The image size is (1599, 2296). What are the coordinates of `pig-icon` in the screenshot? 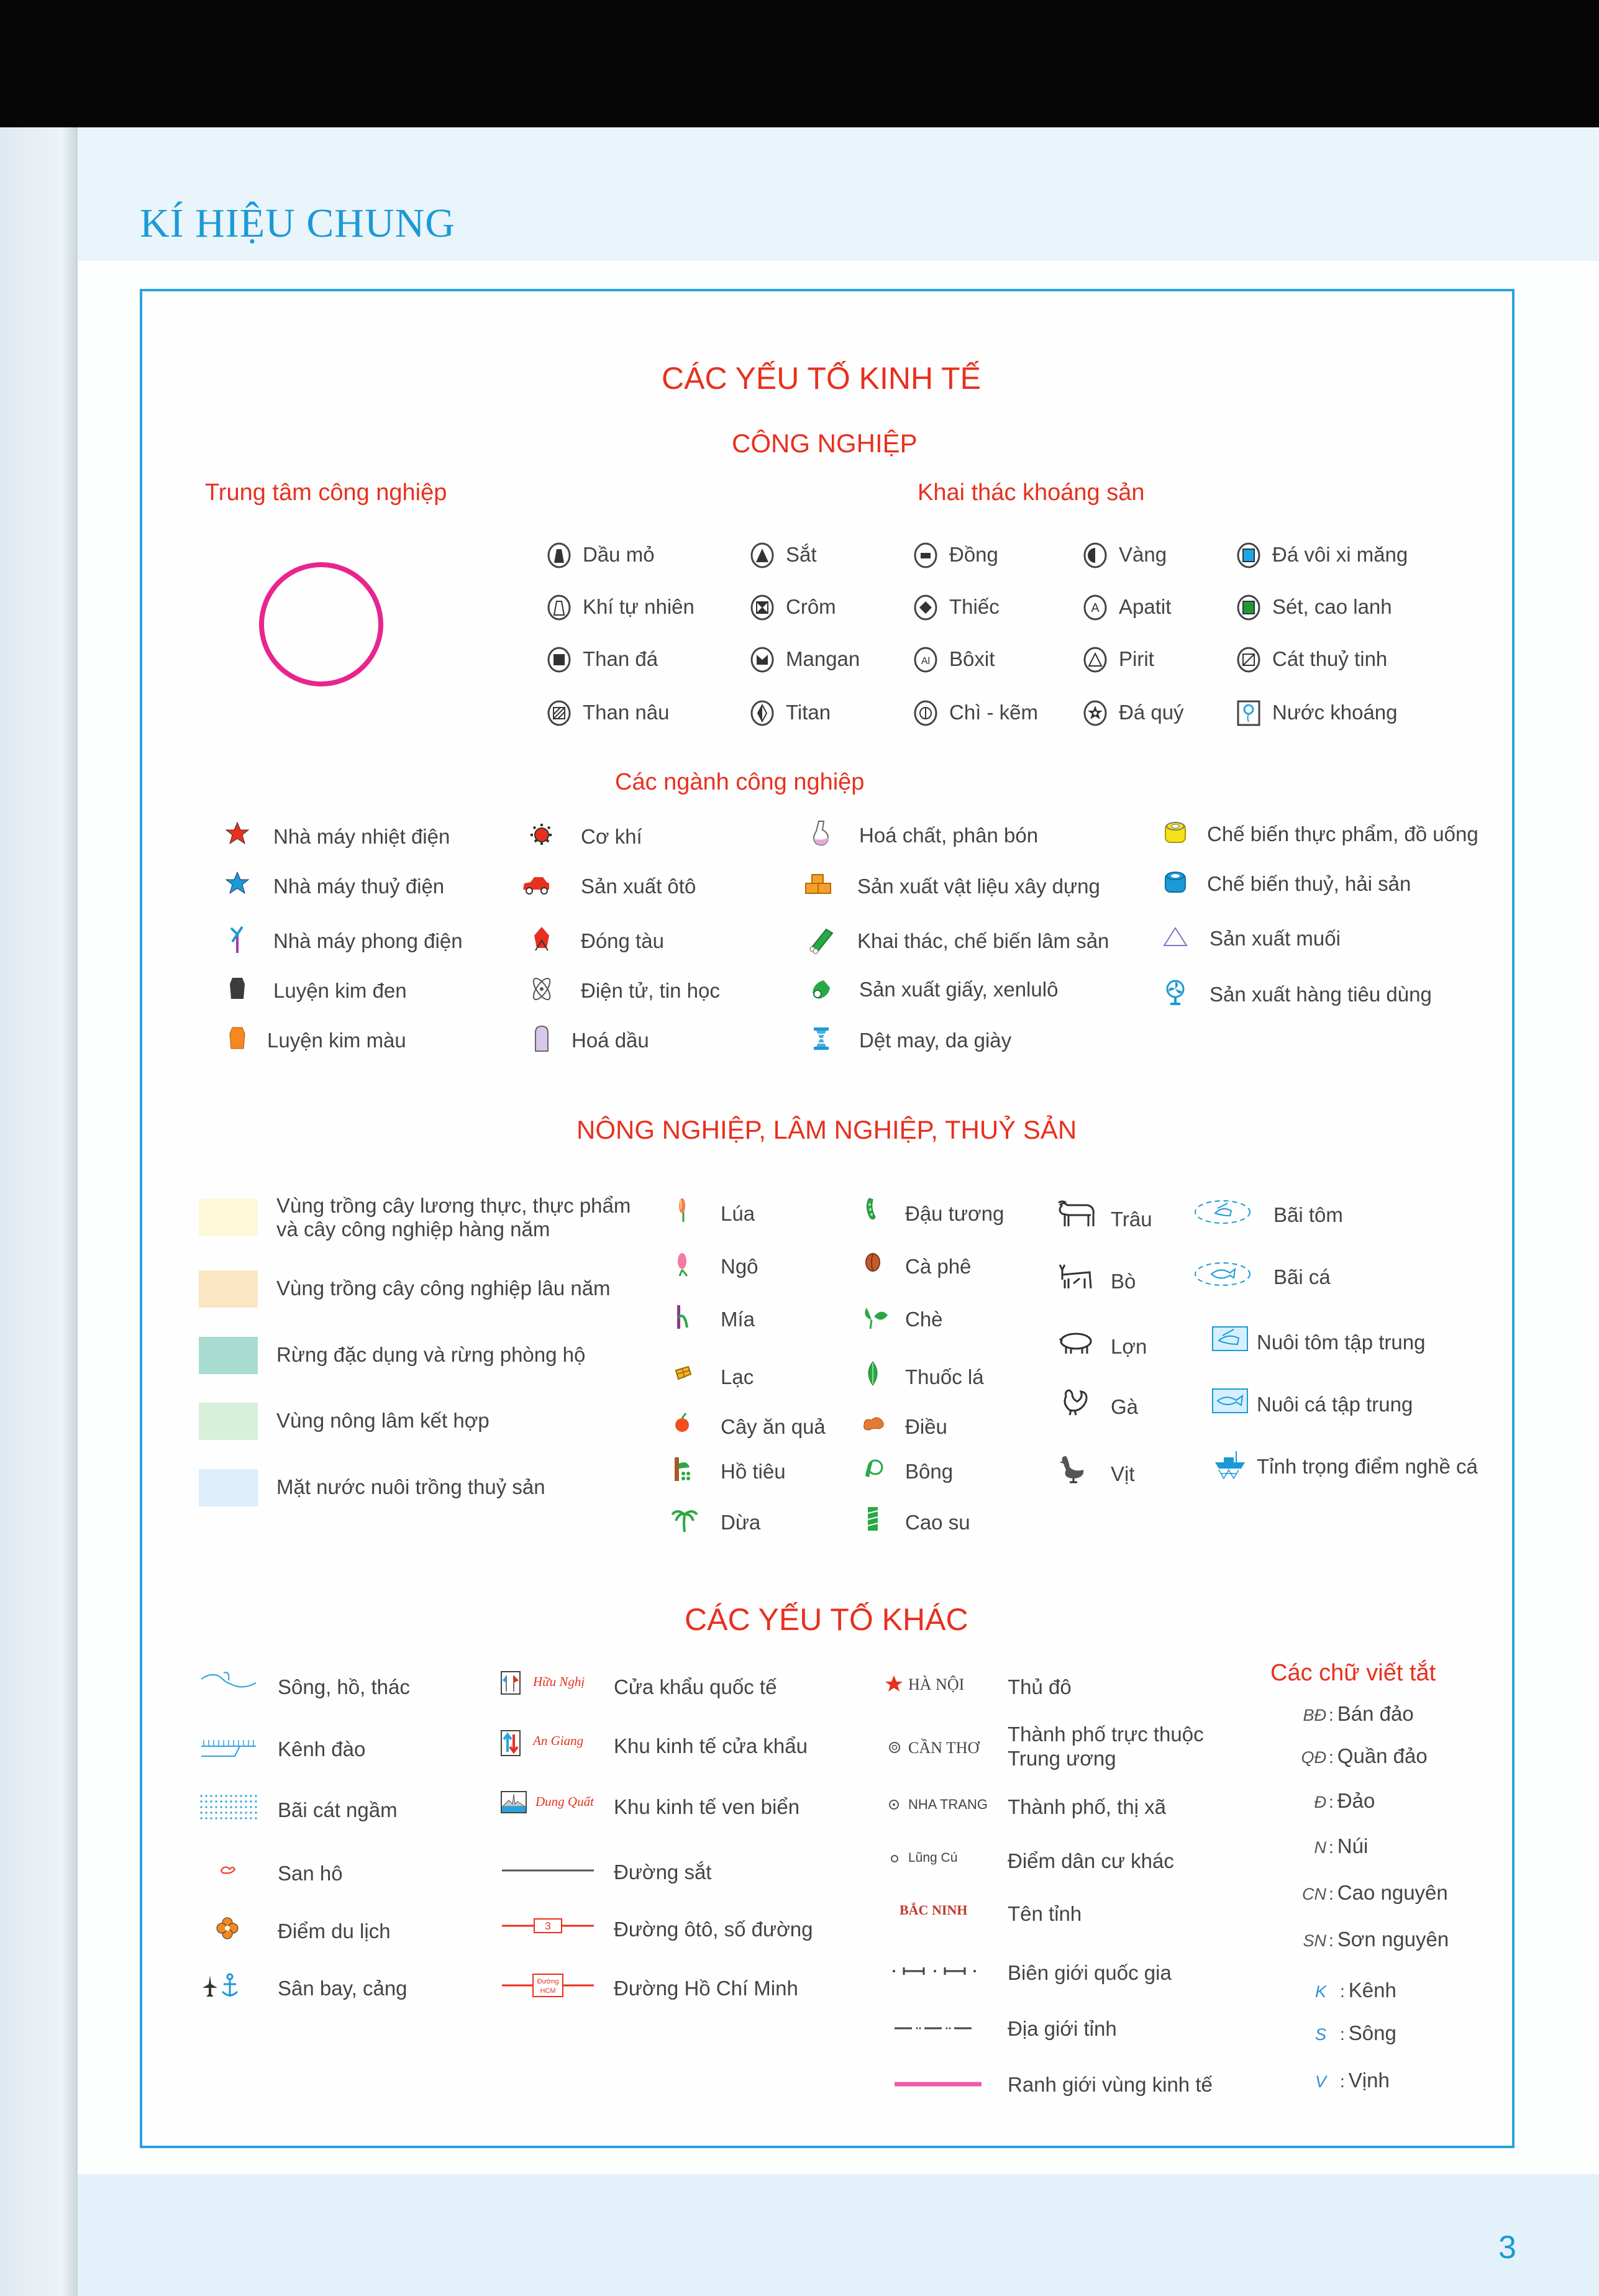 It's located at (1076, 1343).